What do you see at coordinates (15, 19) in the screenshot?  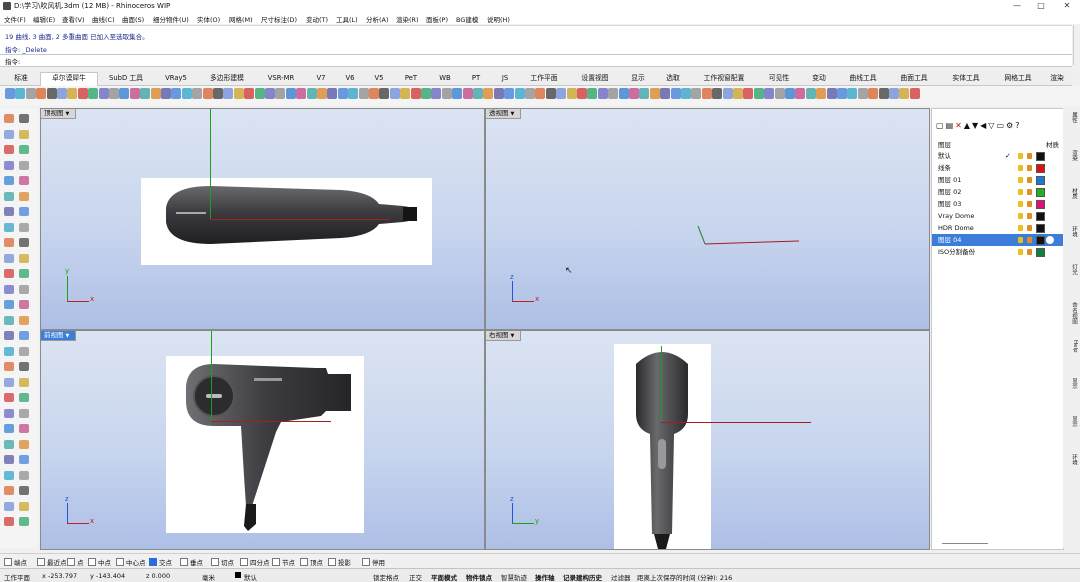 I see `menu-file: 文件(F)` at bounding box center [15, 19].